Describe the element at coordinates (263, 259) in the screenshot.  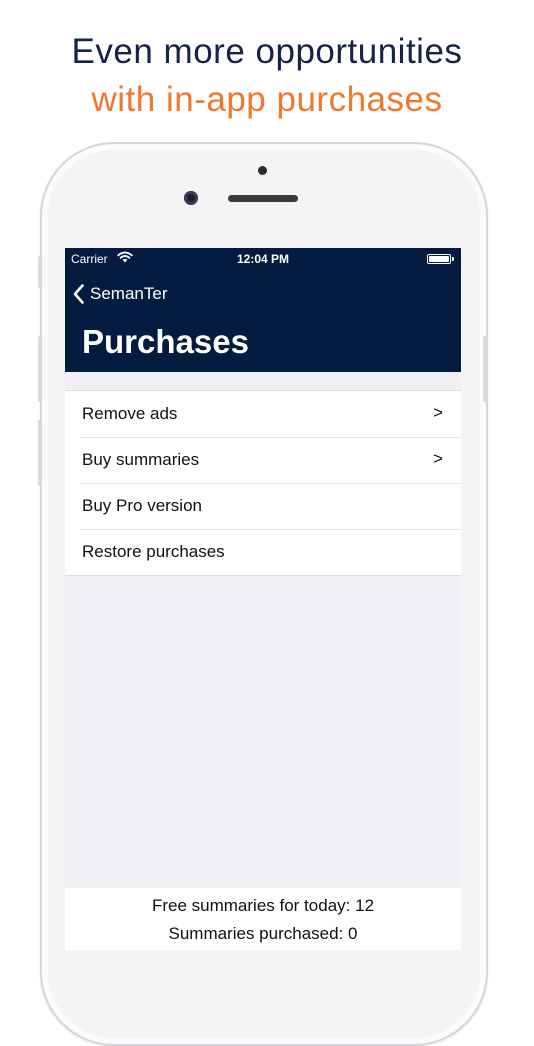
I see `status-time: 12:04 PM` at that location.